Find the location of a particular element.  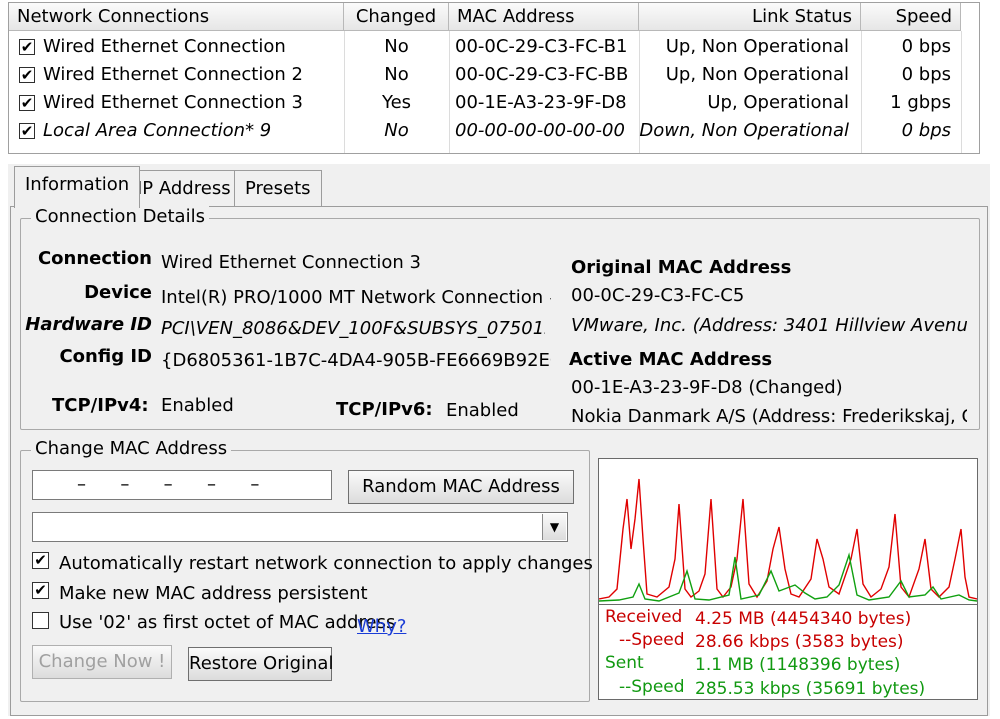

sent-speed-label: --Speed is located at coordinates (652, 687).